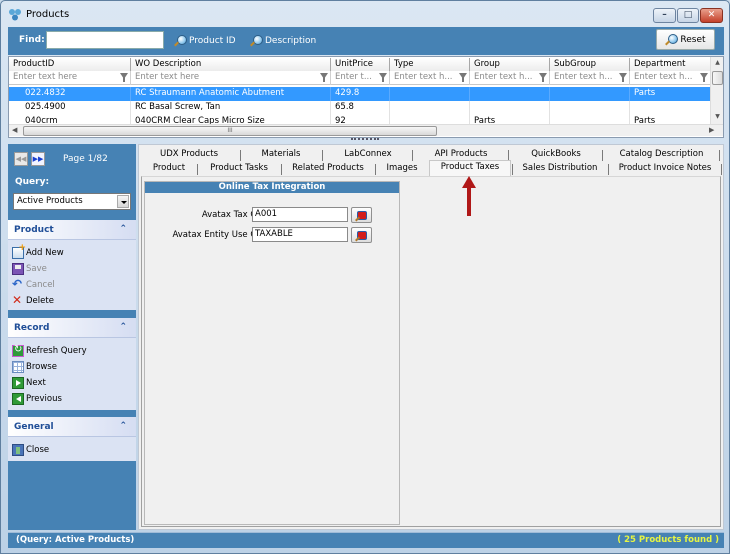 The width and height of the screenshot is (730, 554). Describe the element at coordinates (717, 78) in the screenshot. I see `vertical-scroll-thumb` at that location.